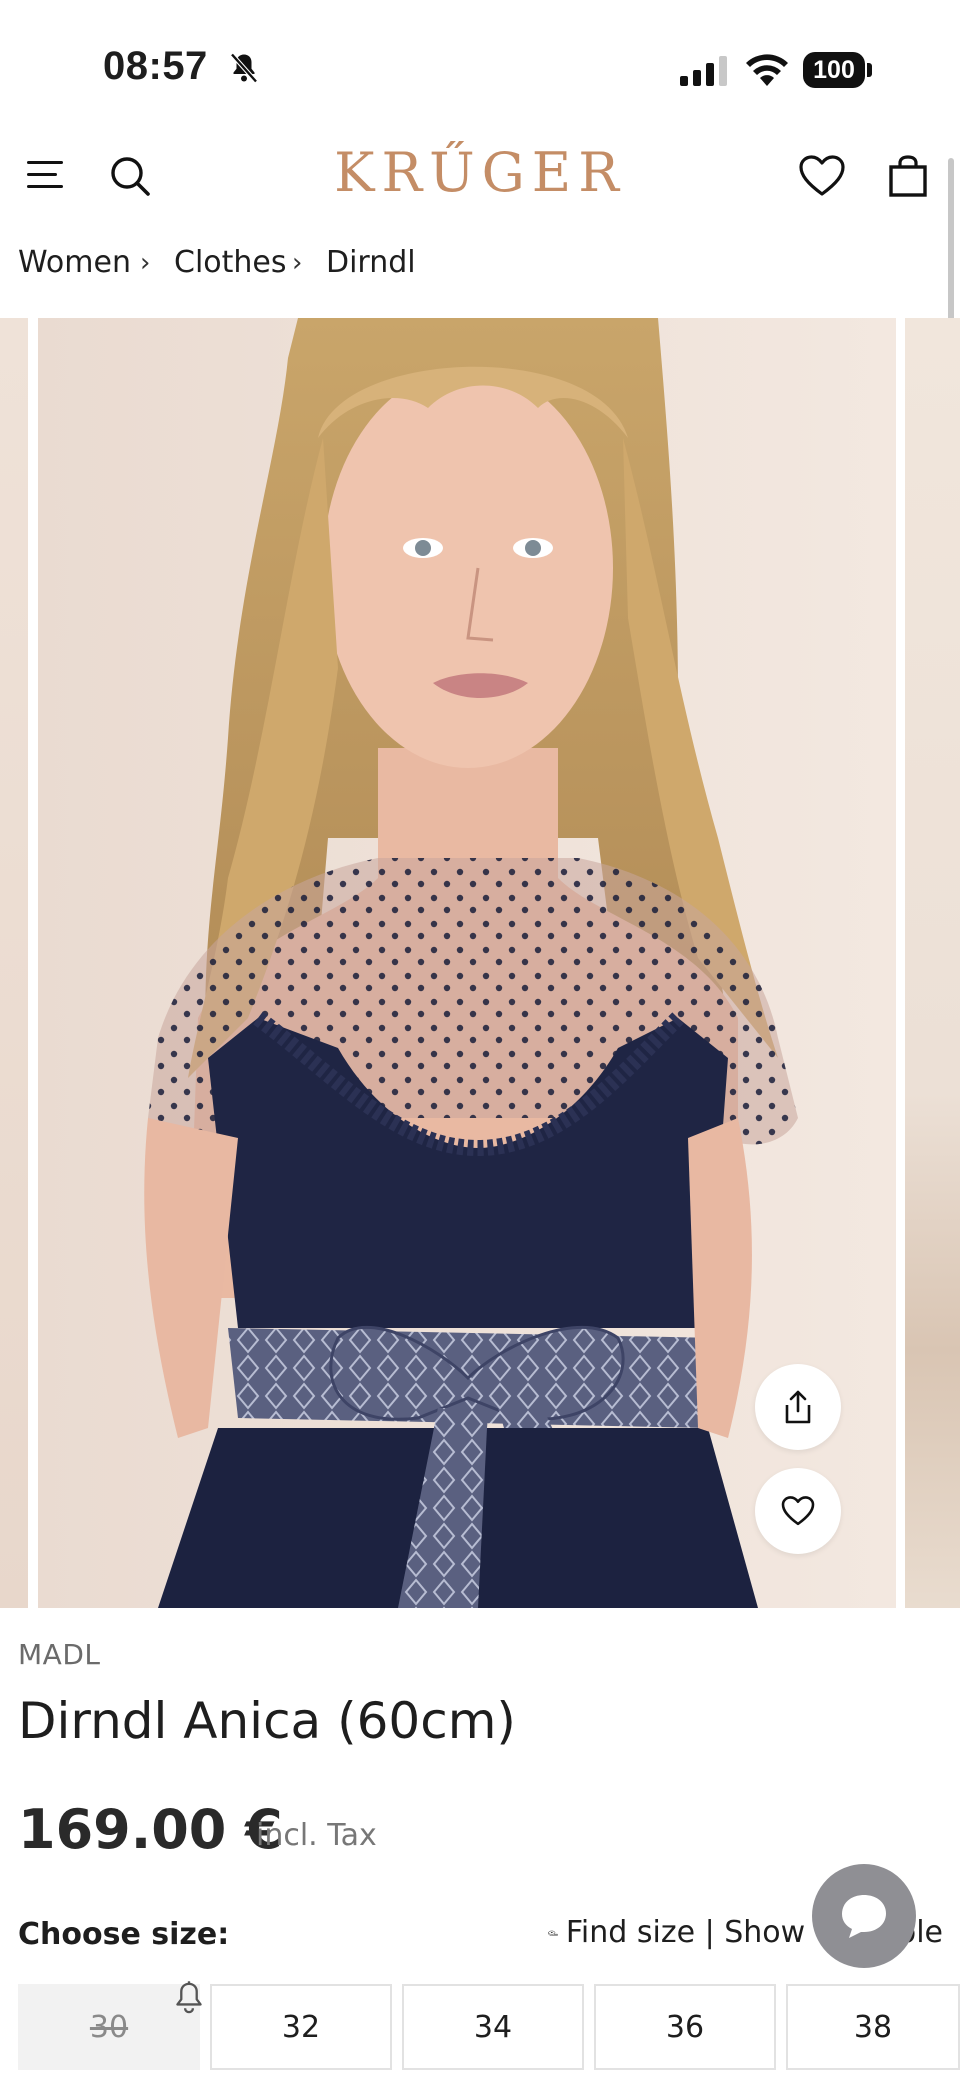 The image size is (960, 2086). What do you see at coordinates (371, 263) in the screenshot?
I see `breadcrumb-dirndl: Dirndl` at bounding box center [371, 263].